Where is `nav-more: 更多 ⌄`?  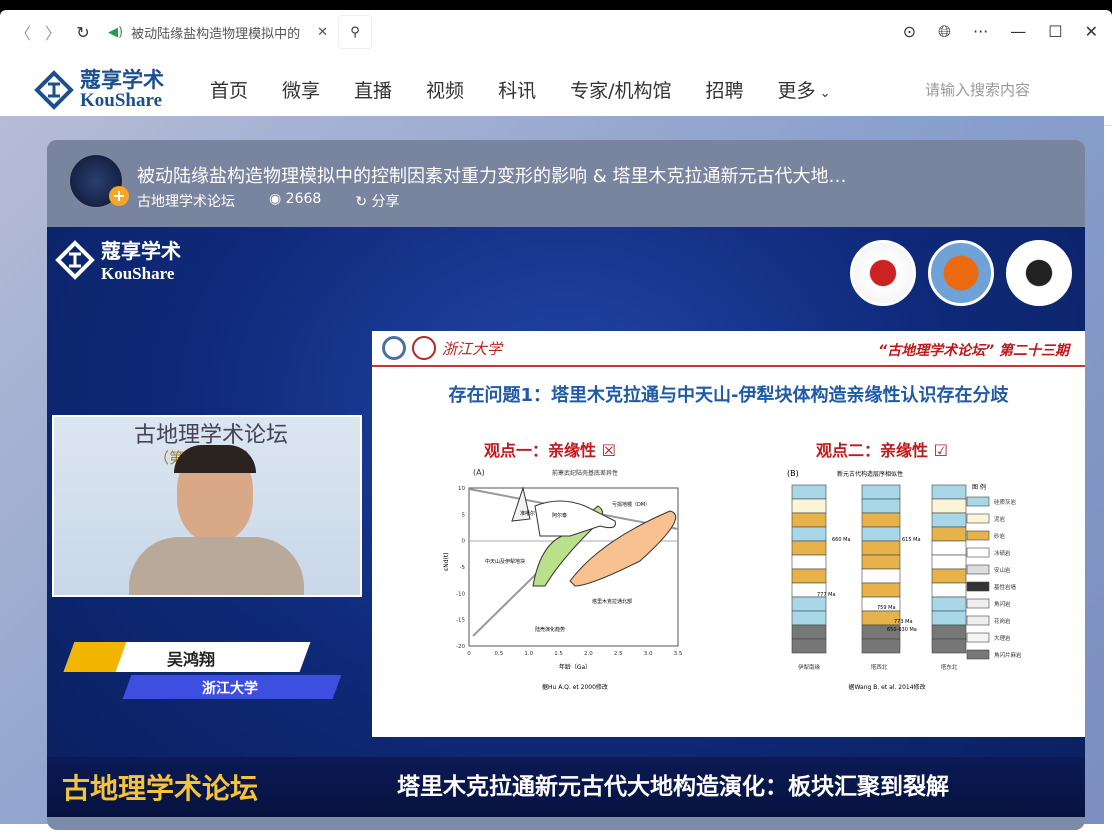 nav-more: 更多 ⌄ is located at coordinates (804, 89).